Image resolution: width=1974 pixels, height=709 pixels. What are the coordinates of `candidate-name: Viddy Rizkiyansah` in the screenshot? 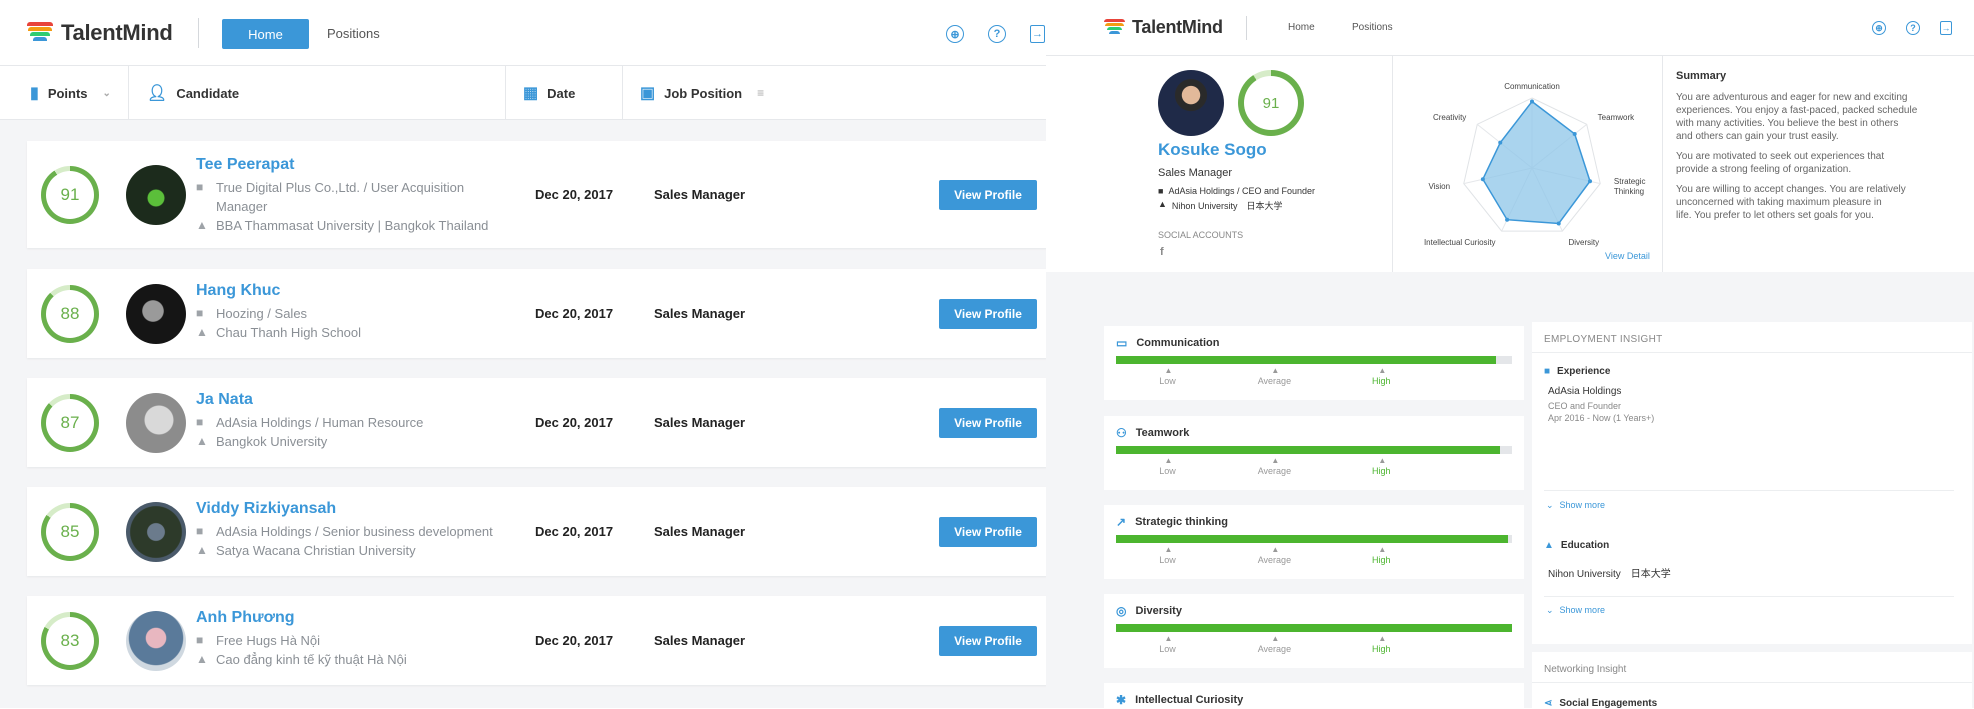 It's located at (266, 509).